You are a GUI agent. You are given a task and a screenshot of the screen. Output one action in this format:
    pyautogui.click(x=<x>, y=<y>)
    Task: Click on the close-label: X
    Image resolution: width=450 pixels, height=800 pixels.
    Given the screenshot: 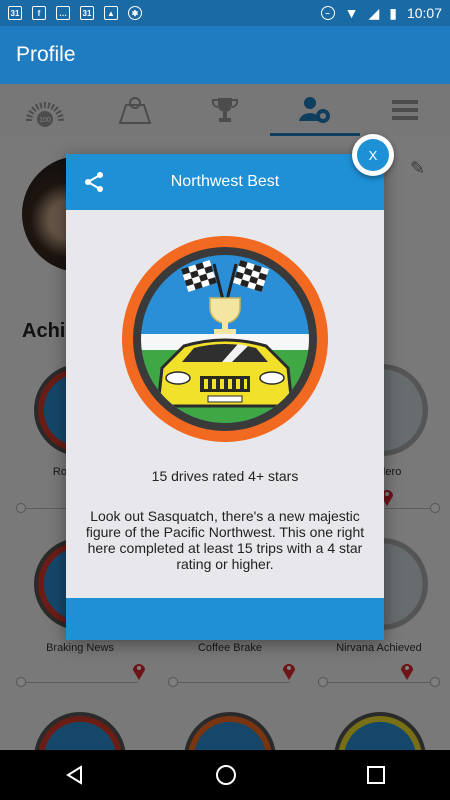 What is the action you would take?
    pyautogui.click(x=373, y=155)
    